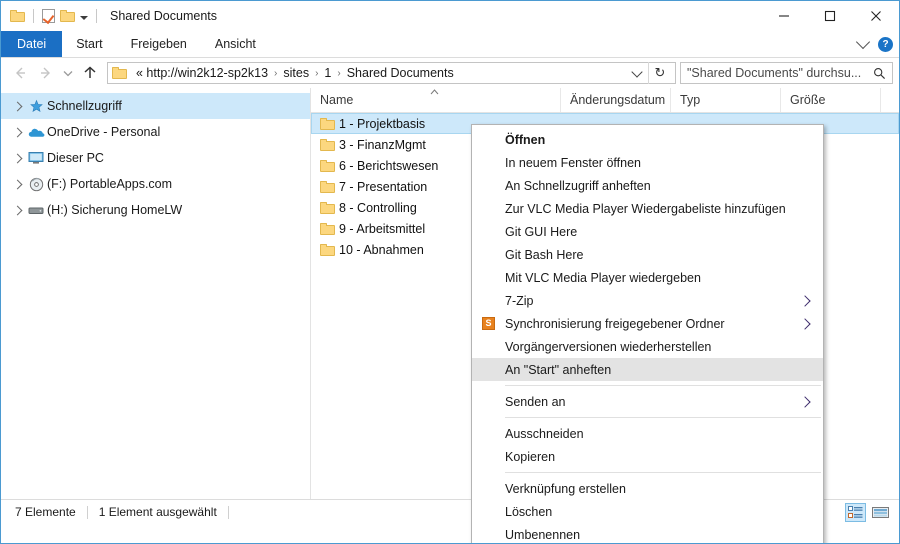 Image resolution: width=900 pixels, height=544 pixels. What do you see at coordinates (87, 512) in the screenshot?
I see `status-divider` at bounding box center [87, 512].